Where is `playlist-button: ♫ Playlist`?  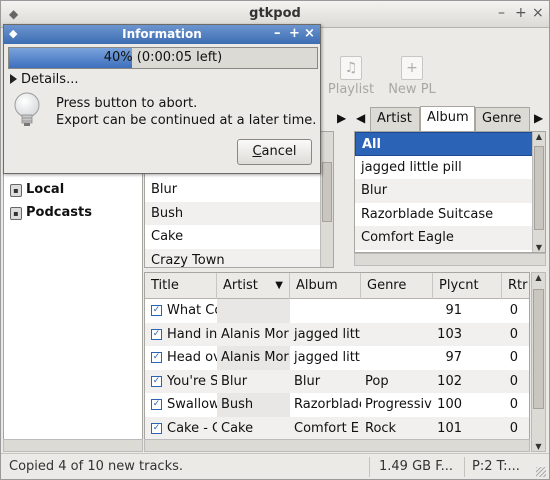 playlist-button: ♫ Playlist is located at coordinates (351, 76).